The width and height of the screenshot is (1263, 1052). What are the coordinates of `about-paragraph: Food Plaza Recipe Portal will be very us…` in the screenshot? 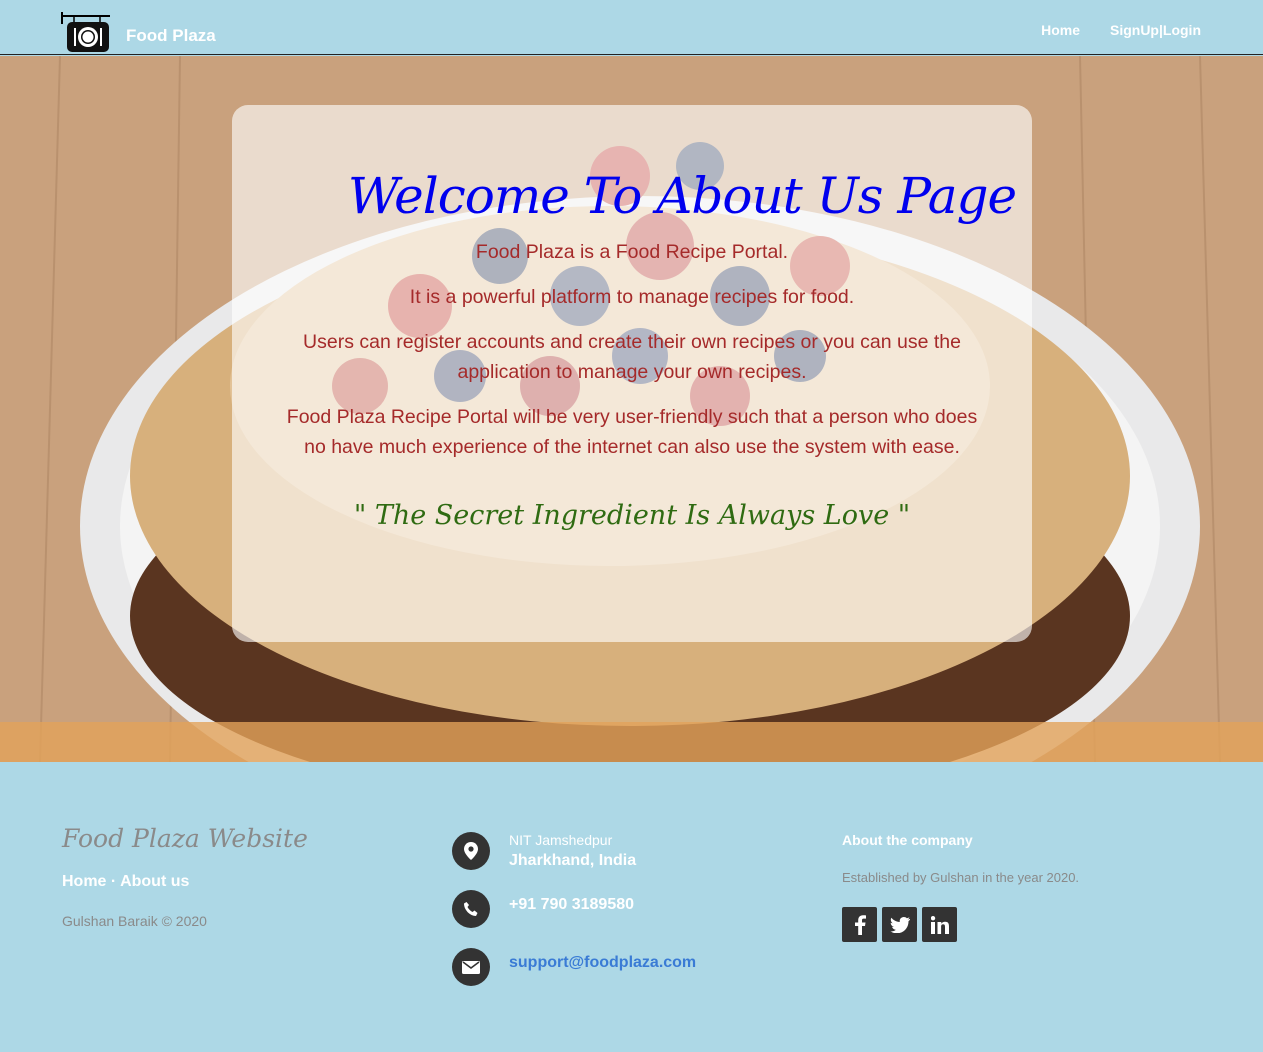 It's located at (632, 432).